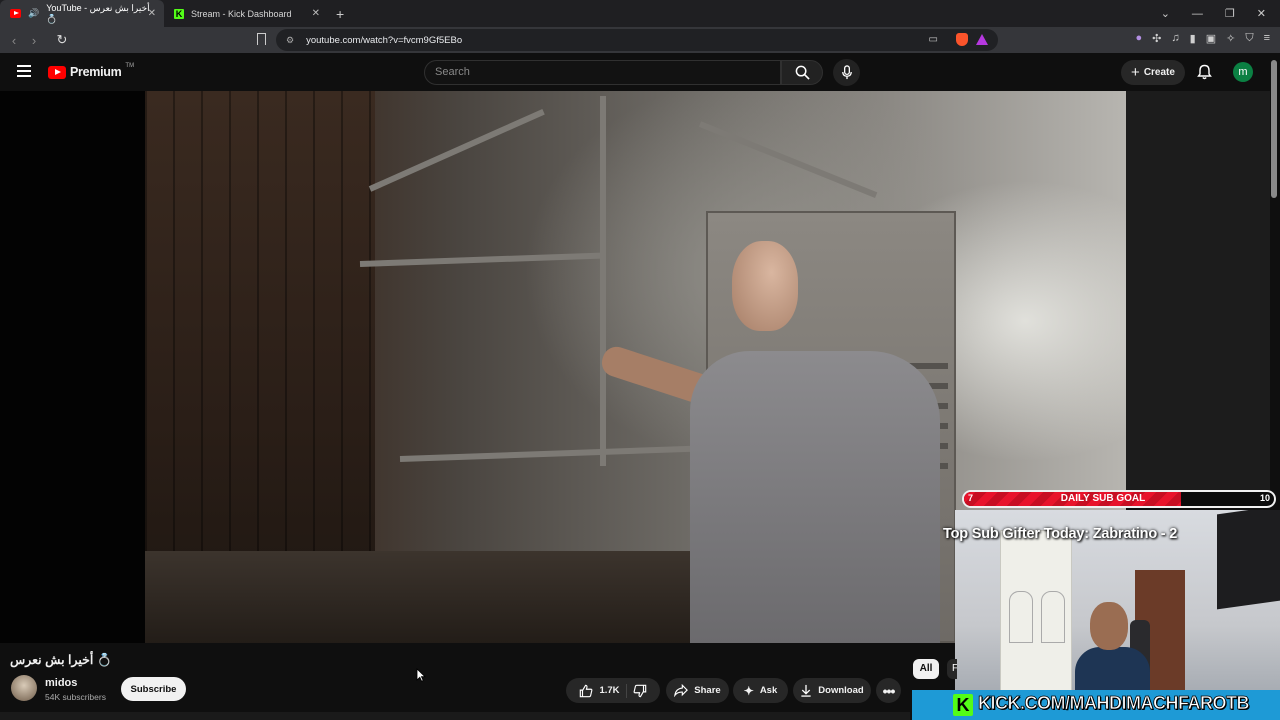  Describe the element at coordinates (1204, 72) in the screenshot. I see `notifications-bell-icon` at that location.